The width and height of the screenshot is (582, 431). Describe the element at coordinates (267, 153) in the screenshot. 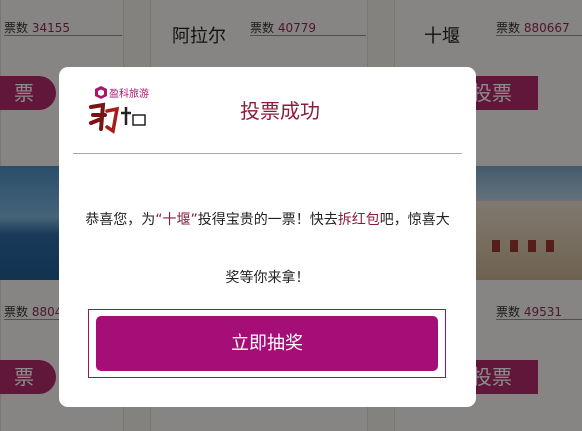

I see `divider` at that location.